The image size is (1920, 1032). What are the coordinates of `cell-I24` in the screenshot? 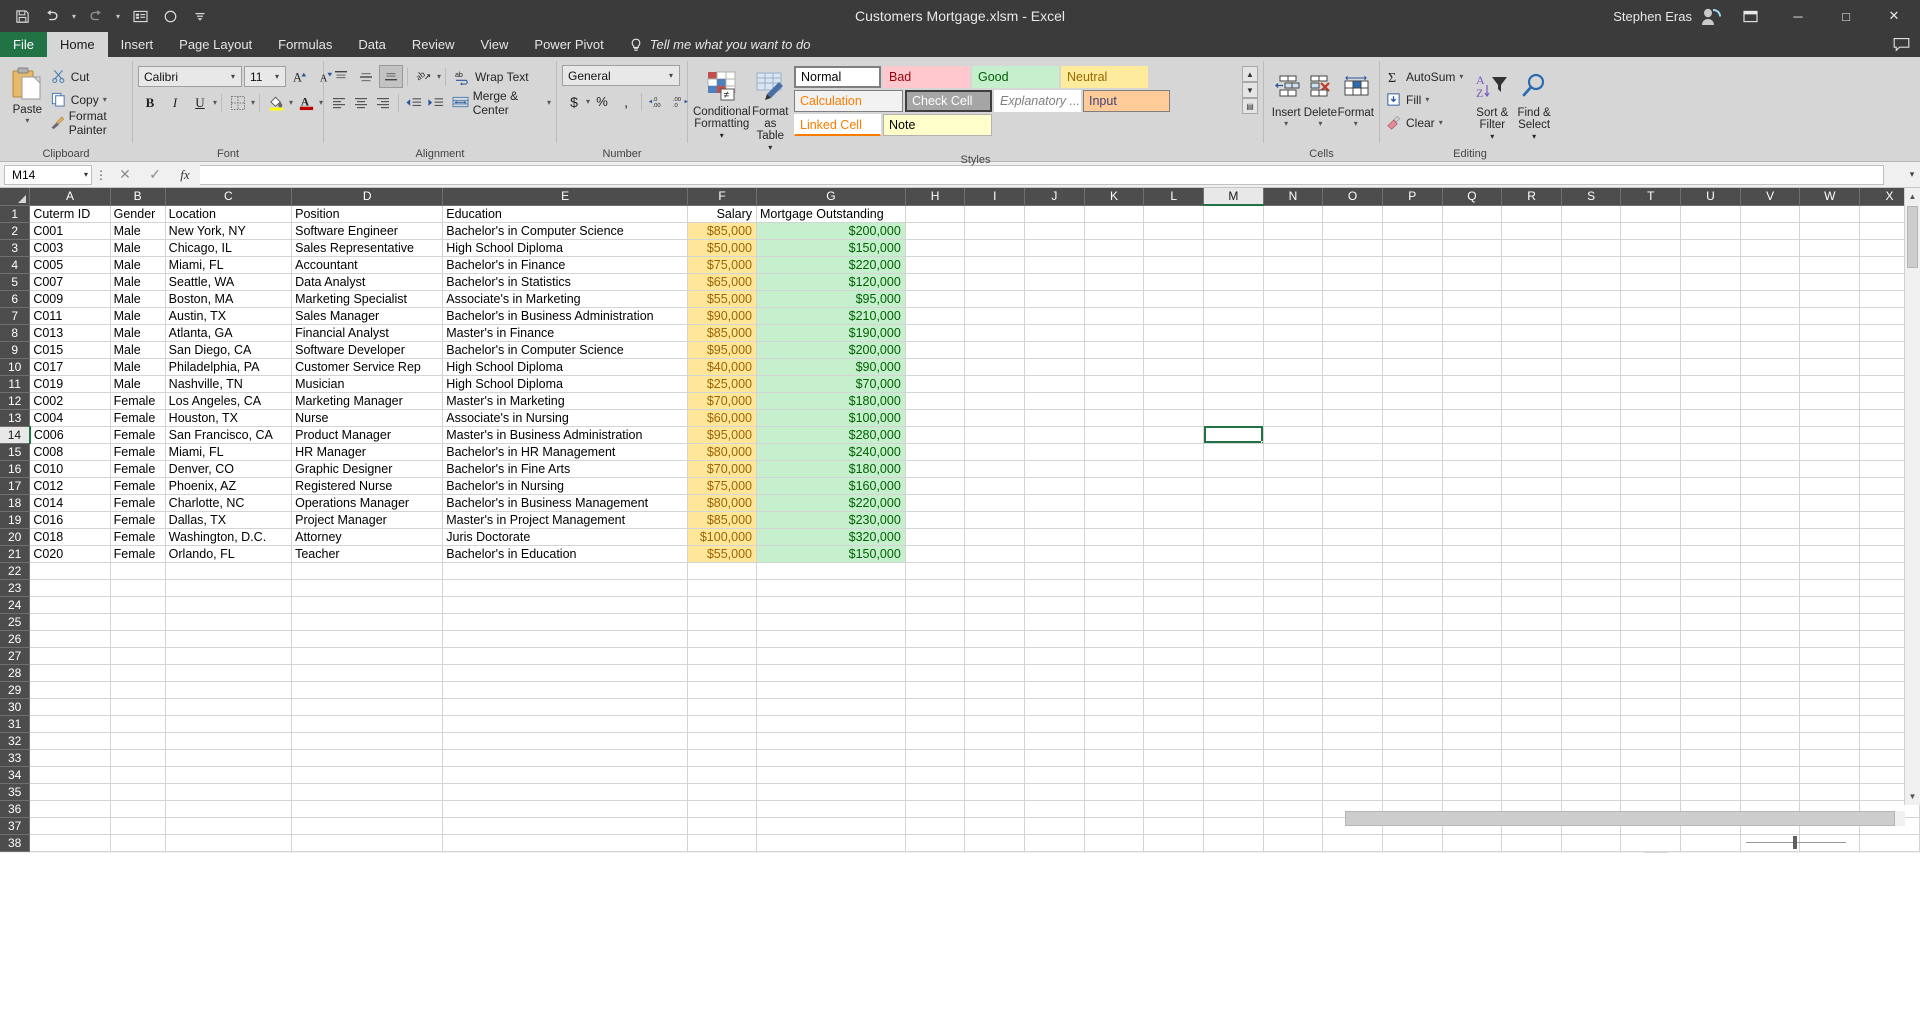 It's located at (995, 605).